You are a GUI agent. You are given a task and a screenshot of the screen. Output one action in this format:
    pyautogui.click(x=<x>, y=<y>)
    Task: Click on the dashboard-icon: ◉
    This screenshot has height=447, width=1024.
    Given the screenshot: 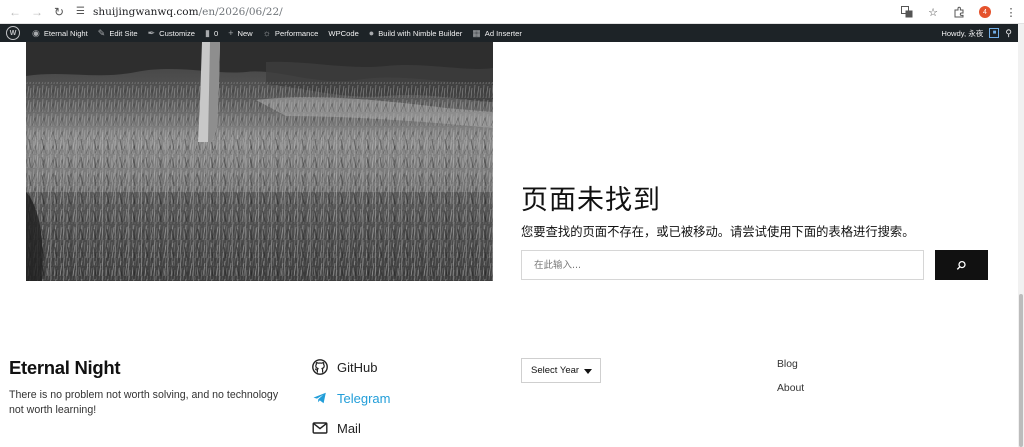 What is the action you would take?
    pyautogui.click(x=36, y=32)
    